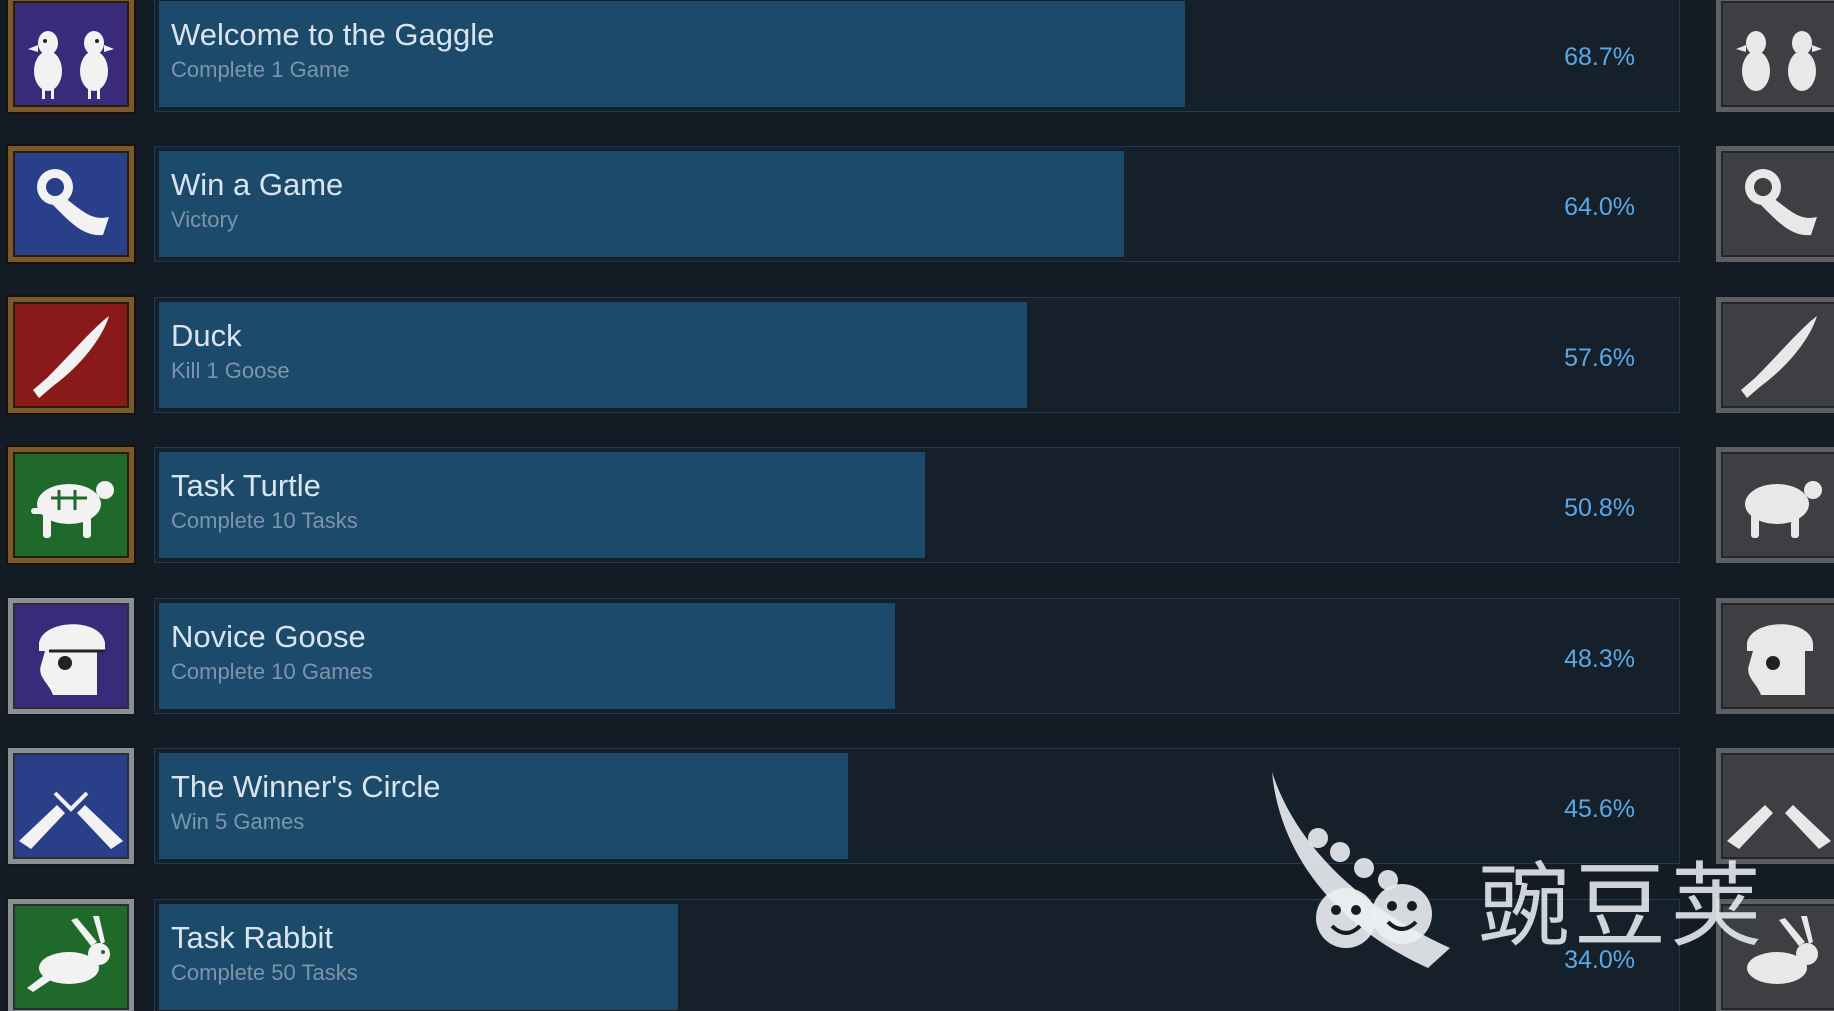  What do you see at coordinates (1599, 659) in the screenshot?
I see `achievement-percent: 48.3%` at bounding box center [1599, 659].